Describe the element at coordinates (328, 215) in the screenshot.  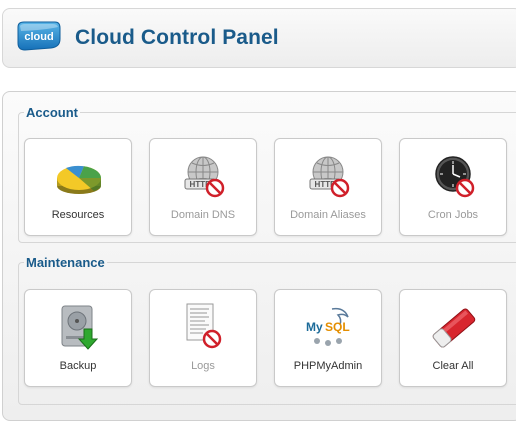
I see `domain-aliases-label: Domain Aliases` at that location.